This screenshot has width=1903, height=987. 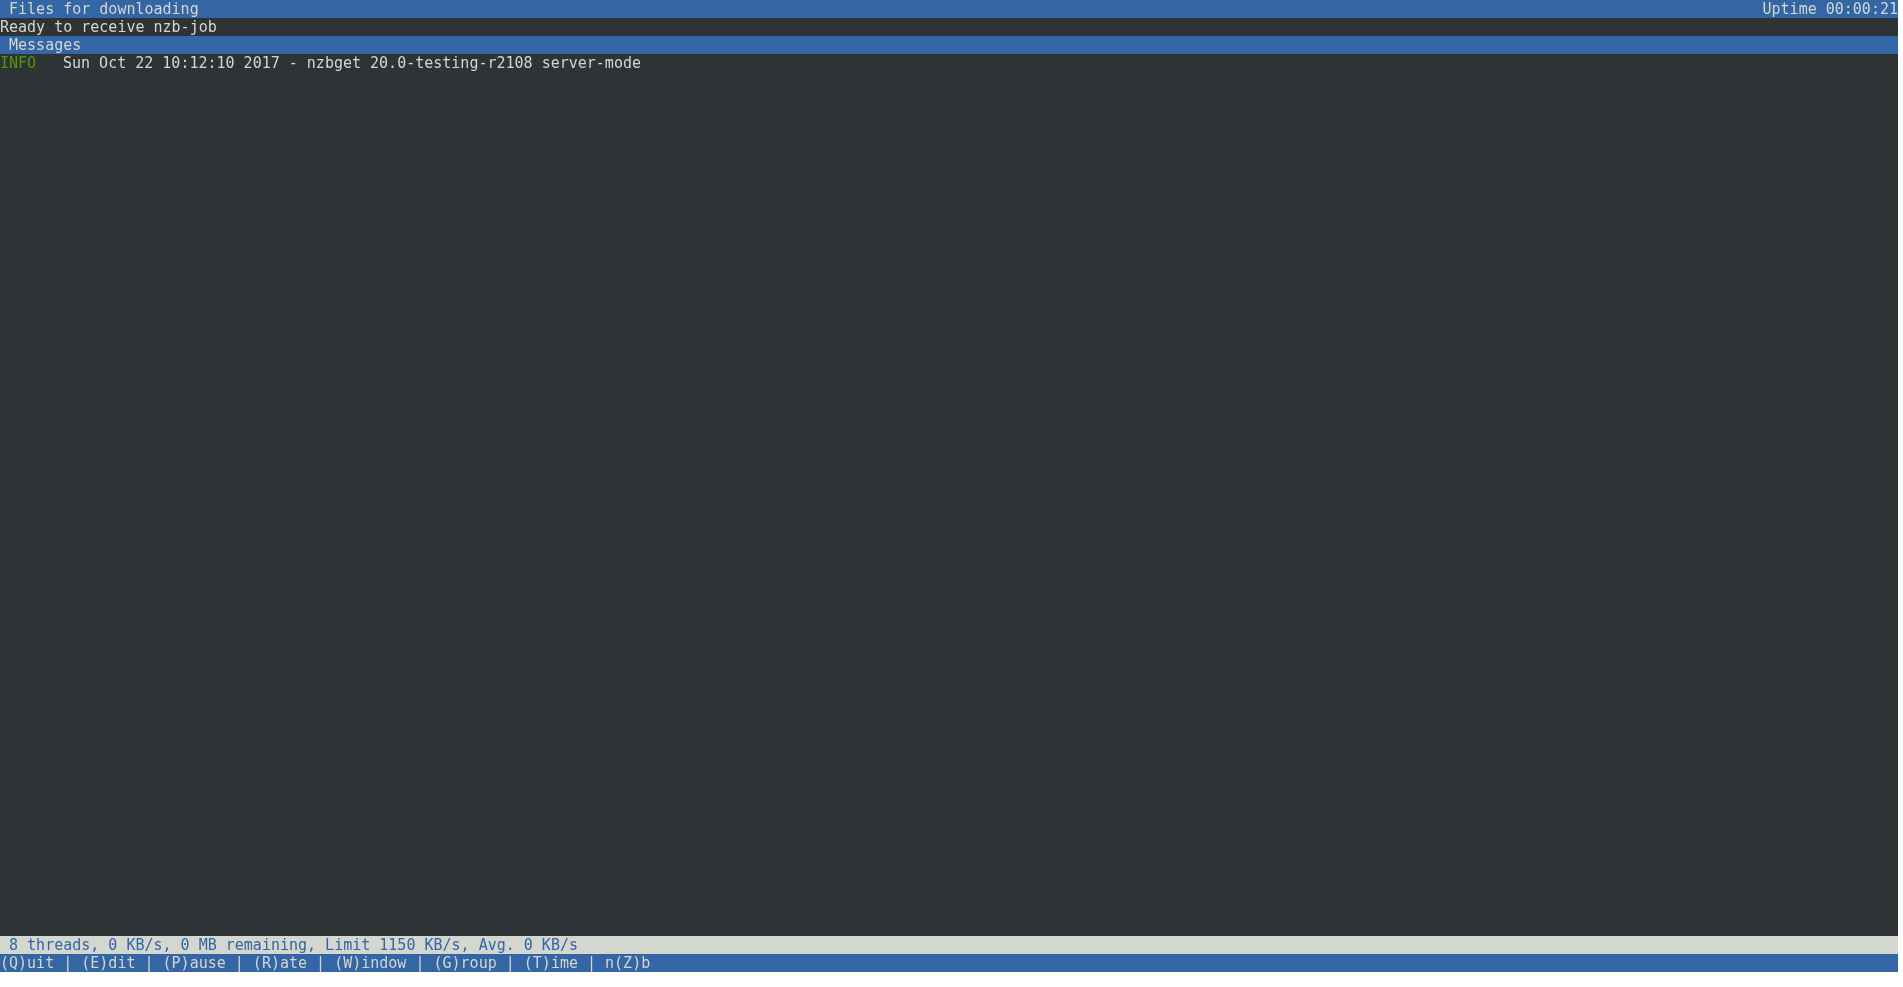 I want to click on uptime-label: Uptime 00:00:21, so click(x=1830, y=9).